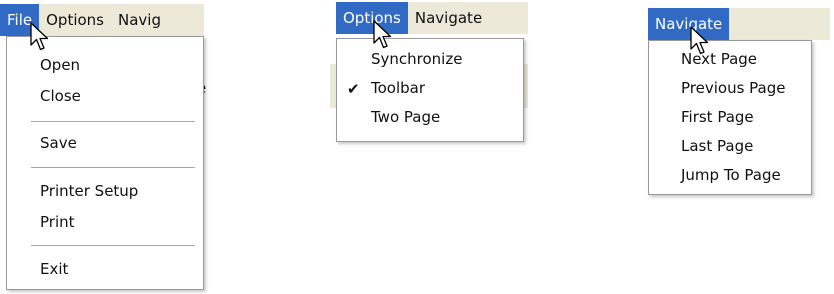 The image size is (834, 294). What do you see at coordinates (57, 222) in the screenshot?
I see `menu-item-print: Print` at bounding box center [57, 222].